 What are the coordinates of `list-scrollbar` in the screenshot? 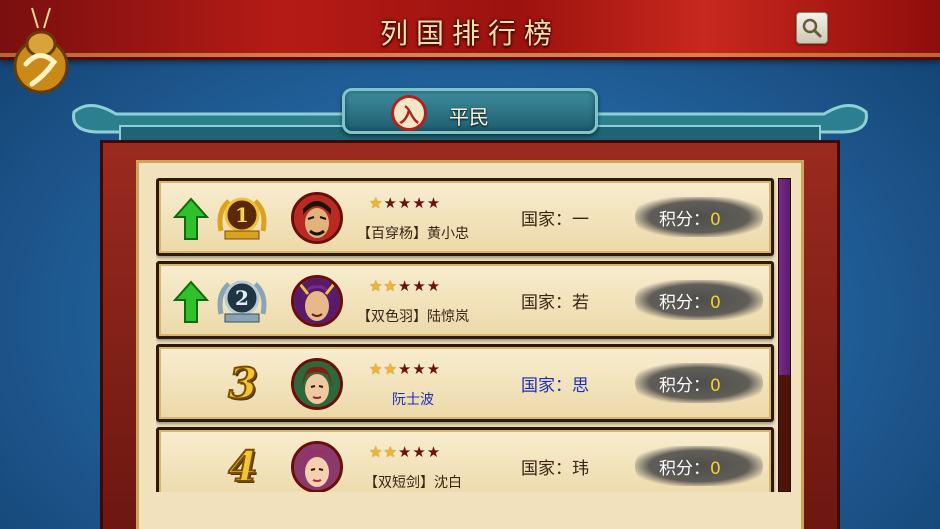 It's located at (784, 335).